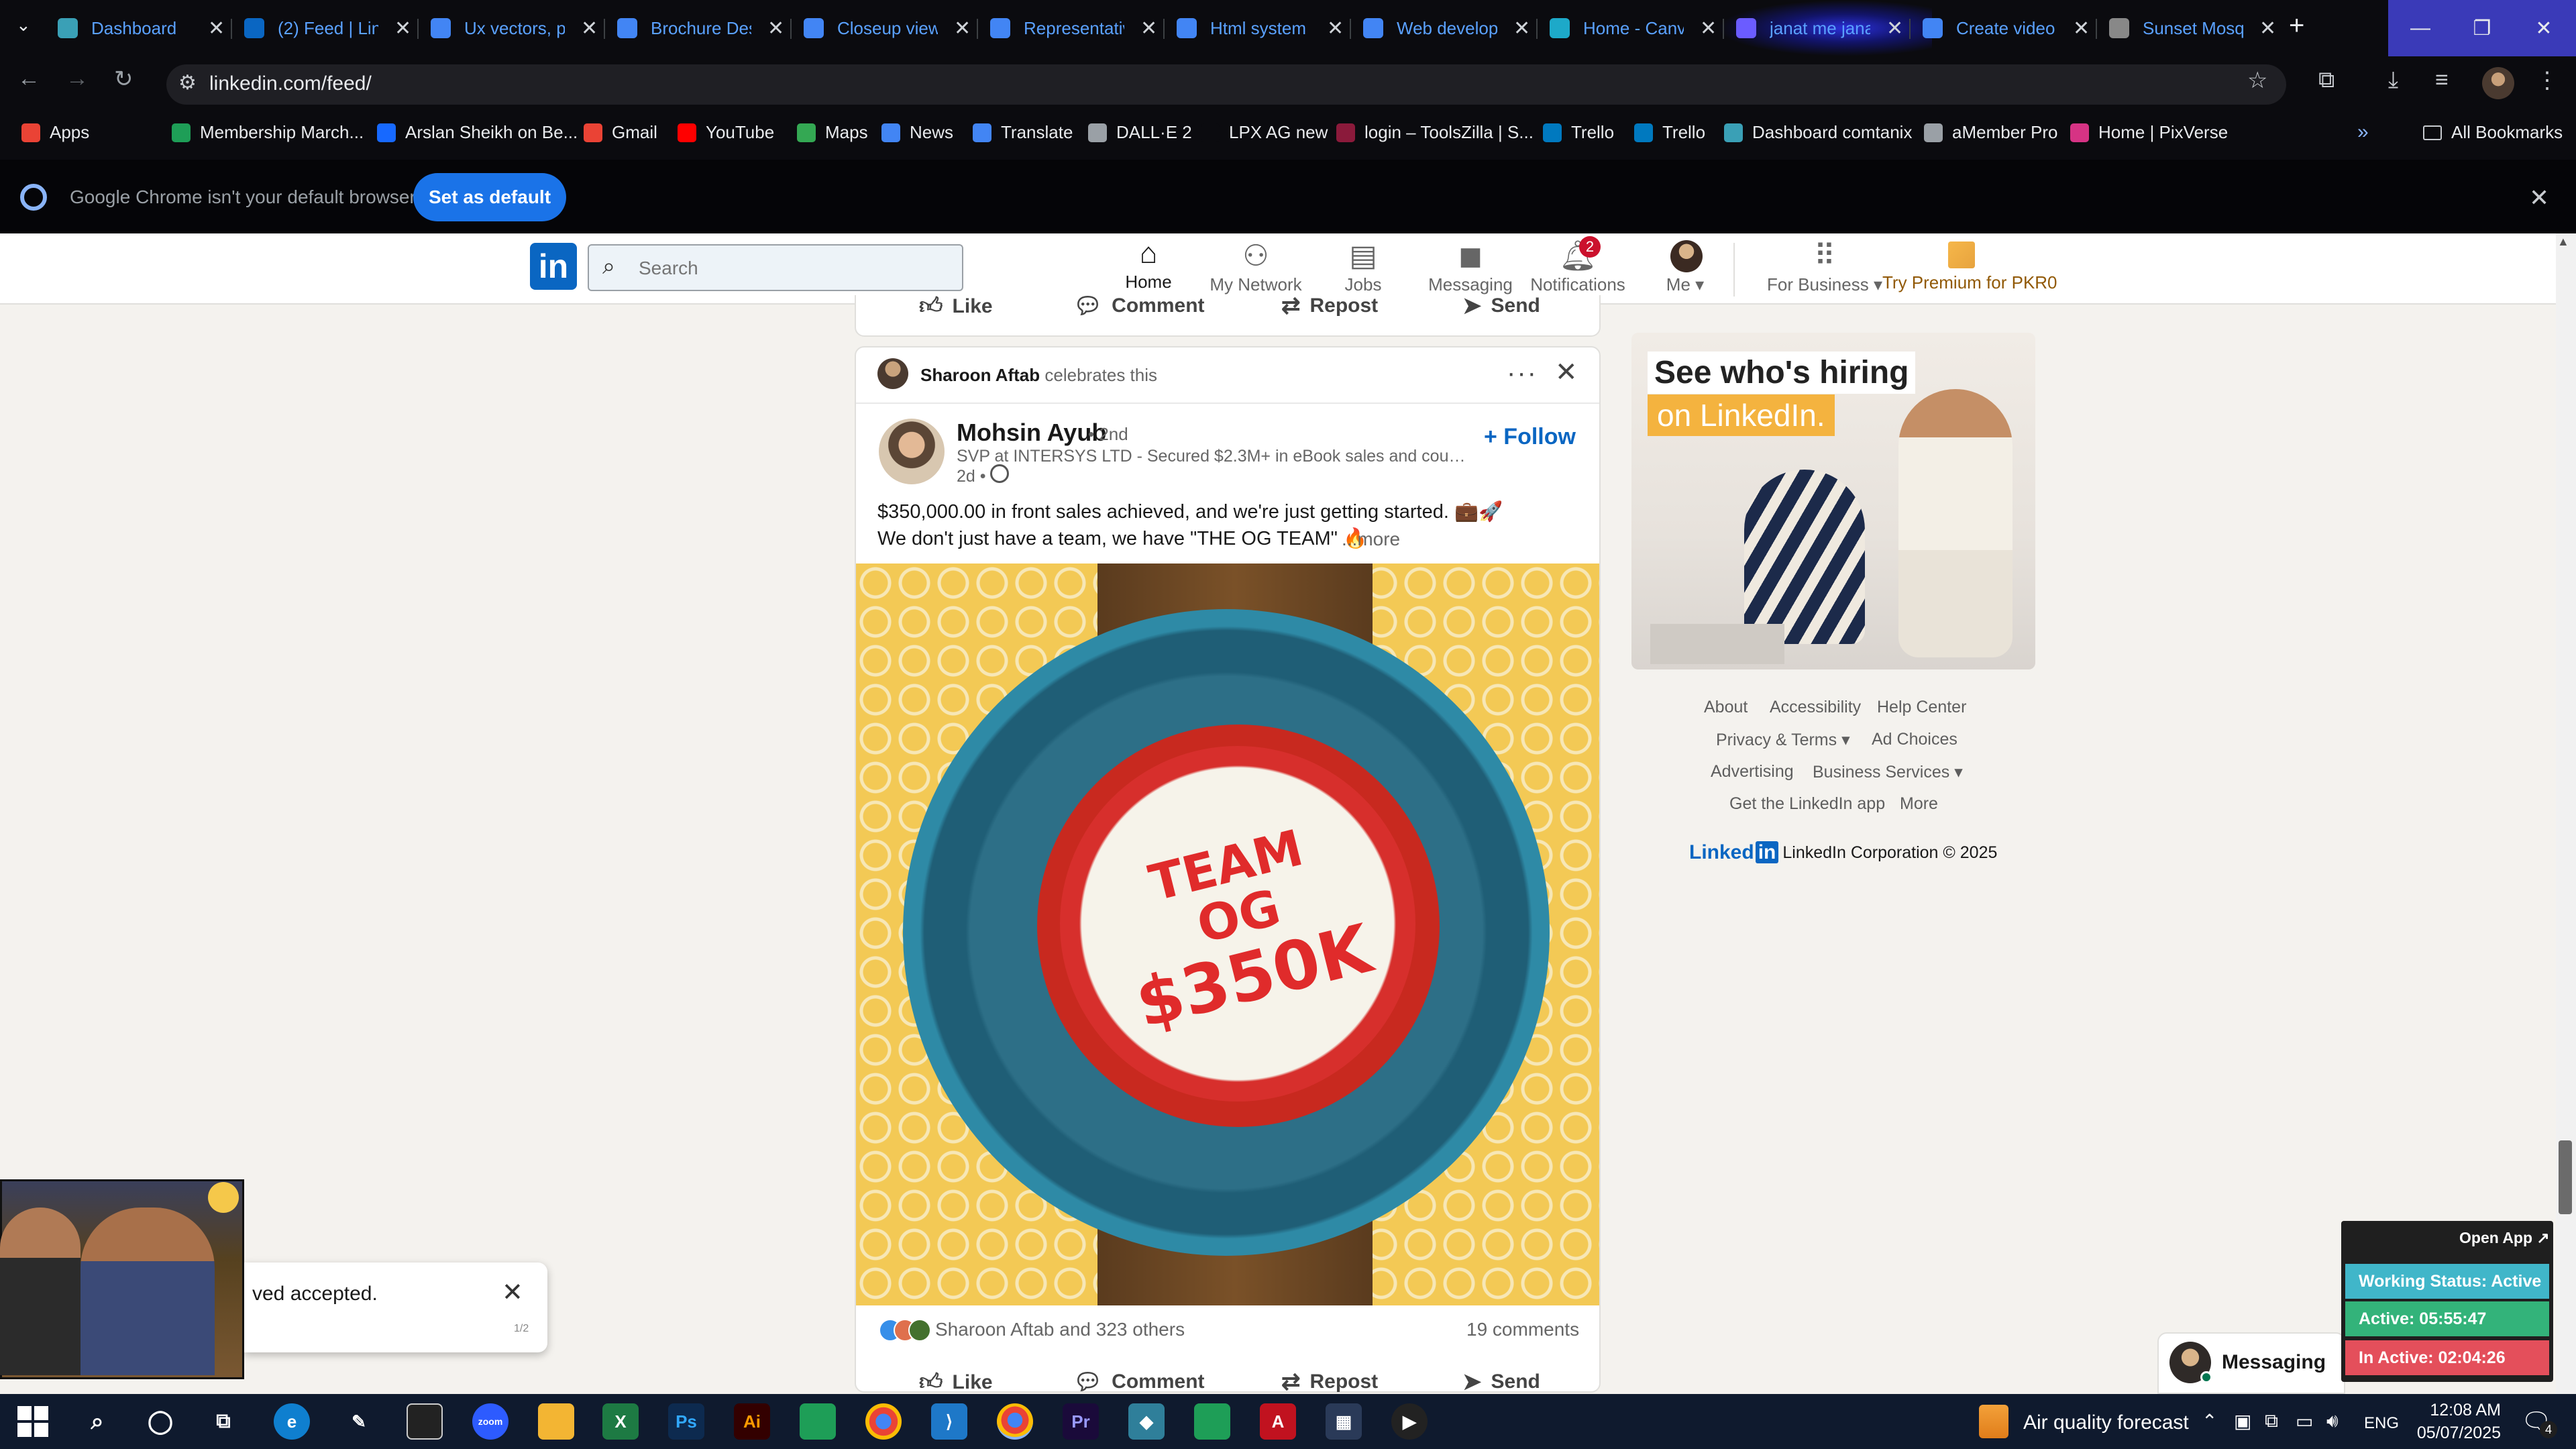 The height and width of the screenshot is (1449, 2576). I want to click on vscode-icon: ⟩, so click(949, 1421).